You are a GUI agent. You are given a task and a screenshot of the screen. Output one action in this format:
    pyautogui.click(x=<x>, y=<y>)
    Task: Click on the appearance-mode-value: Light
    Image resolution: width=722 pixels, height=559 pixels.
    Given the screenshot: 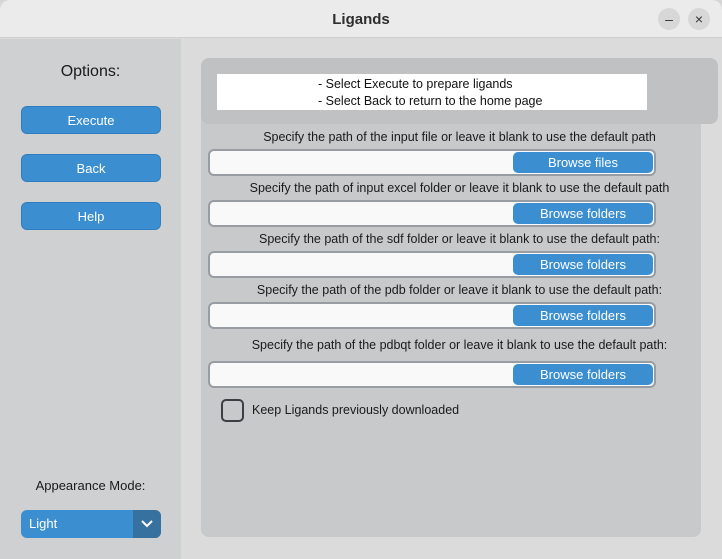 What is the action you would take?
    pyautogui.click(x=43, y=523)
    